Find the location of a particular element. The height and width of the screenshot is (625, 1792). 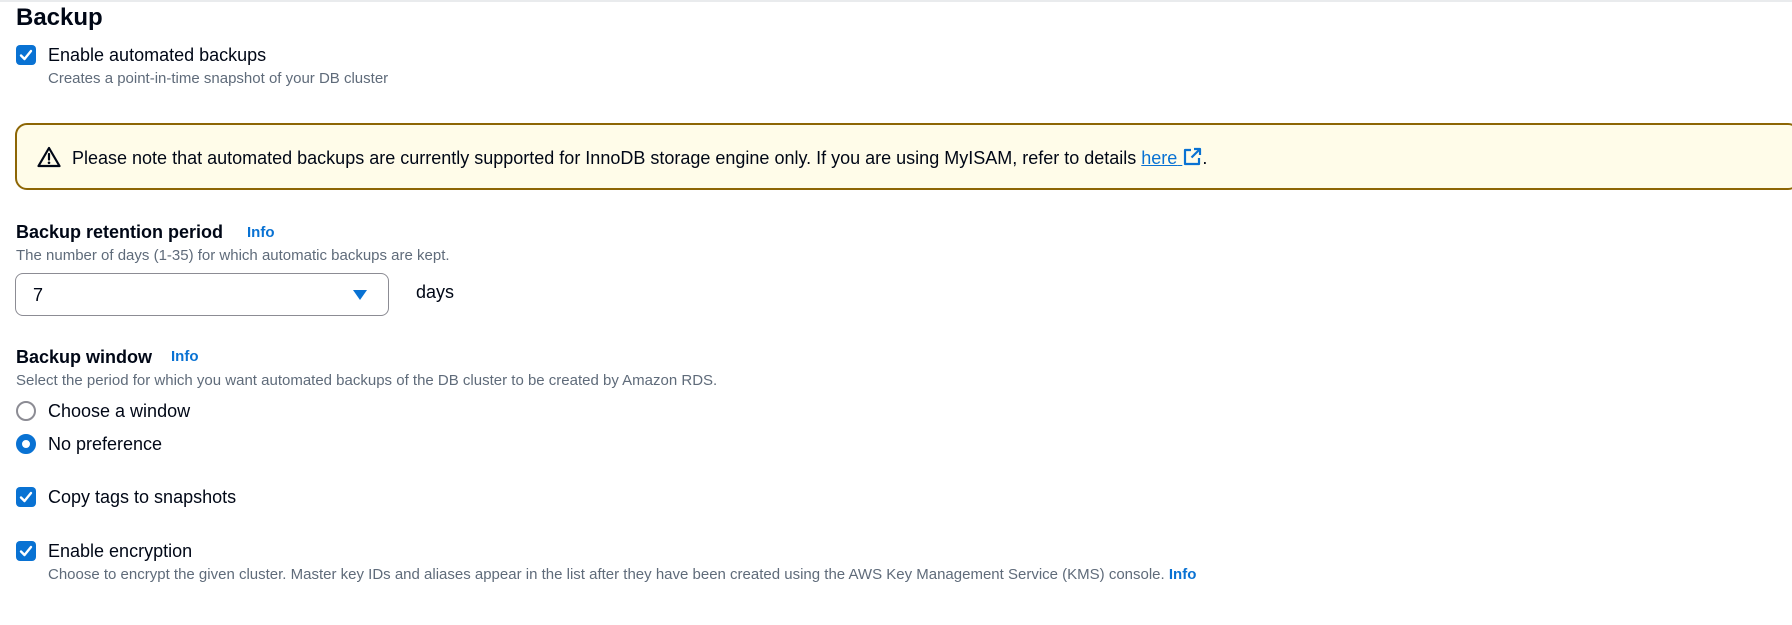

choose-window-radio is located at coordinates (26, 411).